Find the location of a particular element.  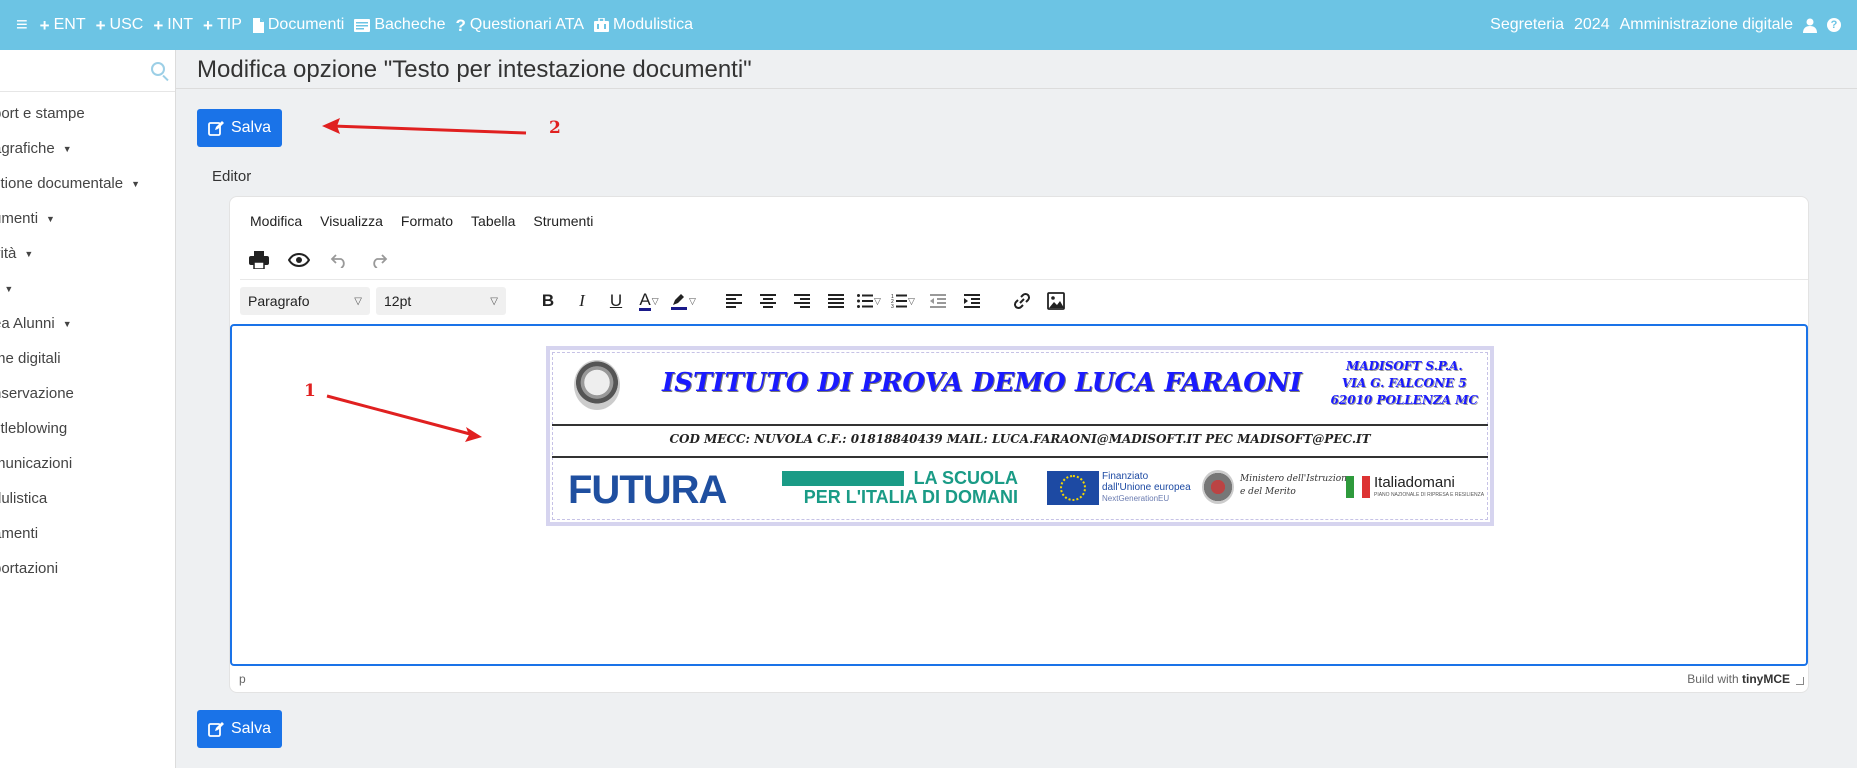

highlight-button: ▽ is located at coordinates (684, 301).